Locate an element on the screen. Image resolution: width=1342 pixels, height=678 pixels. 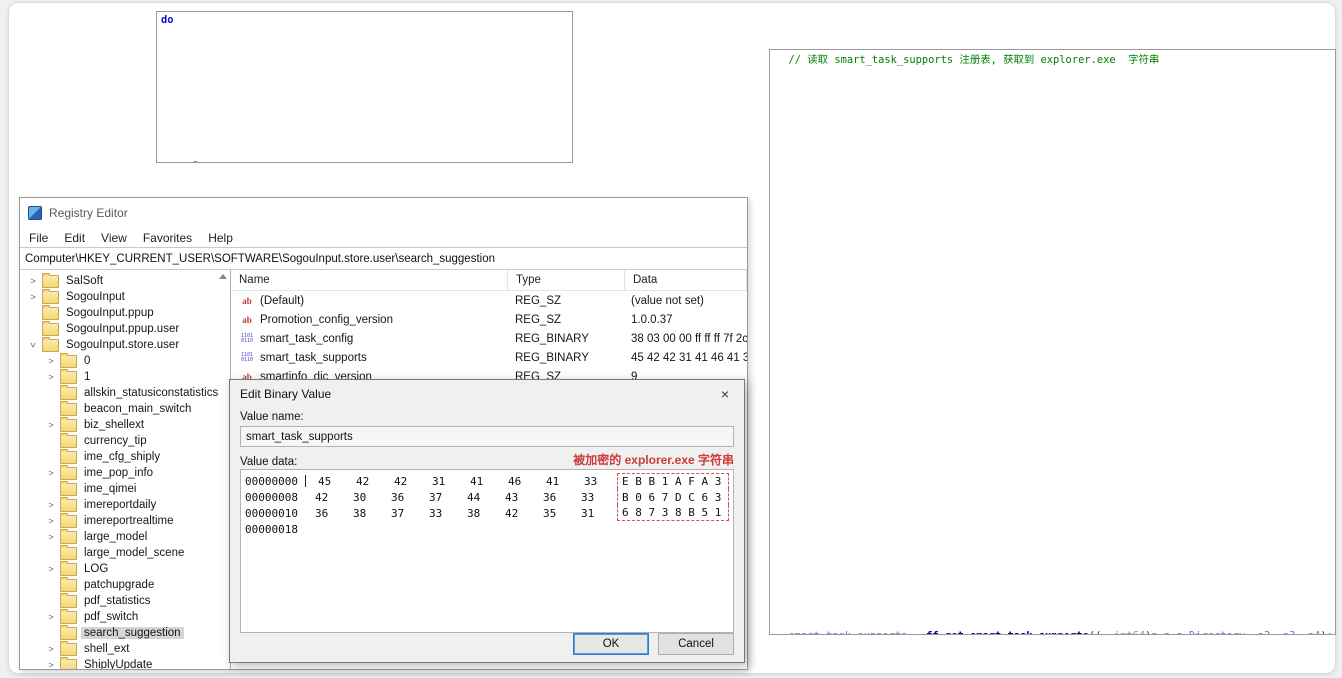
tree-item-0: >0 is located at coordinates (125, 360).